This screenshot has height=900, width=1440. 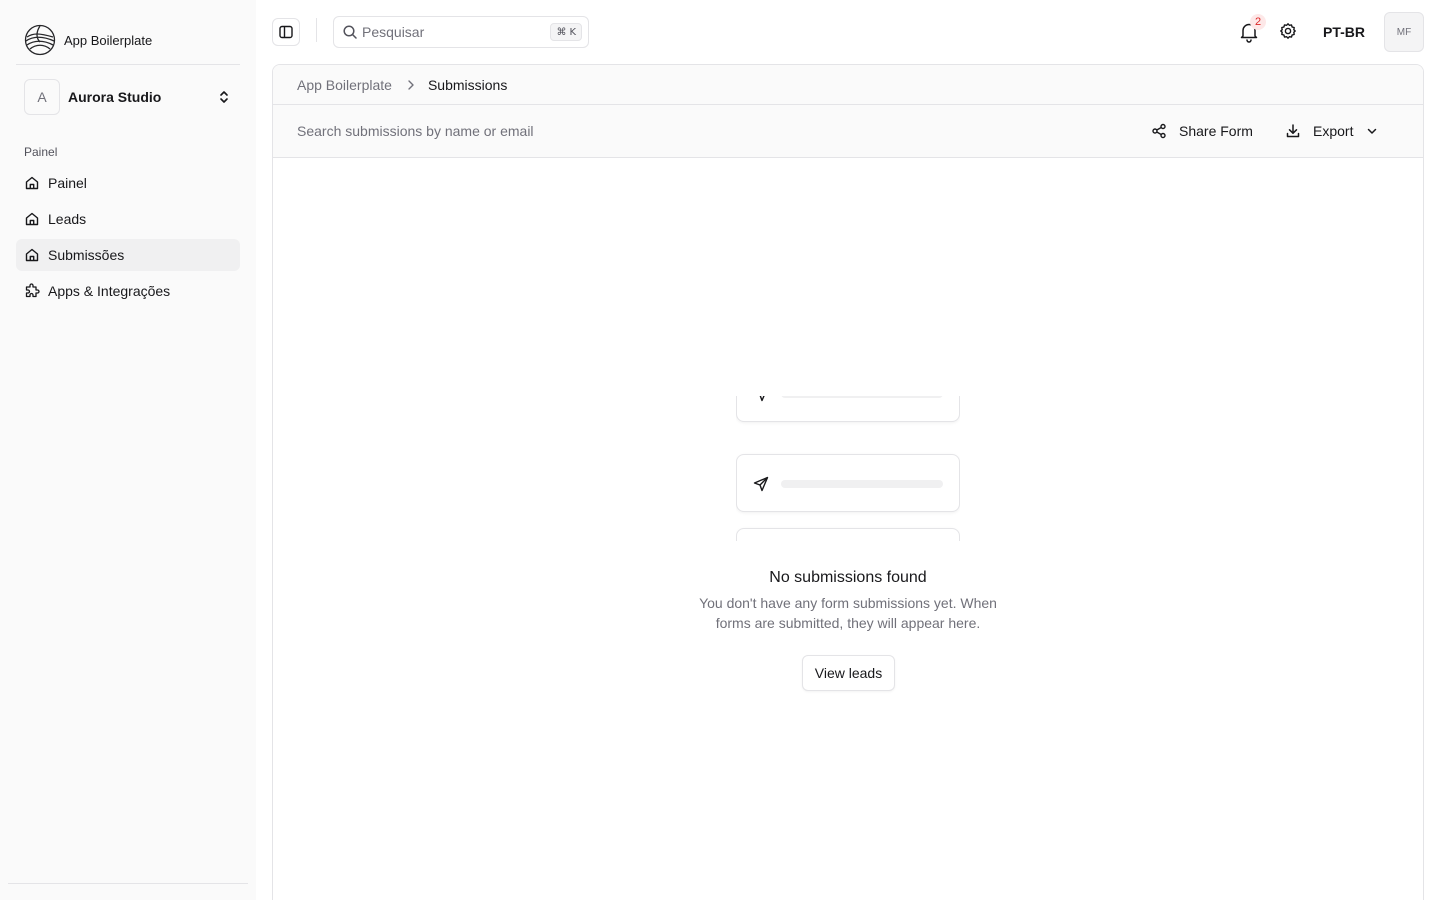 I want to click on sidebar-item-label: Apps & Integrações, so click(x=109, y=291).